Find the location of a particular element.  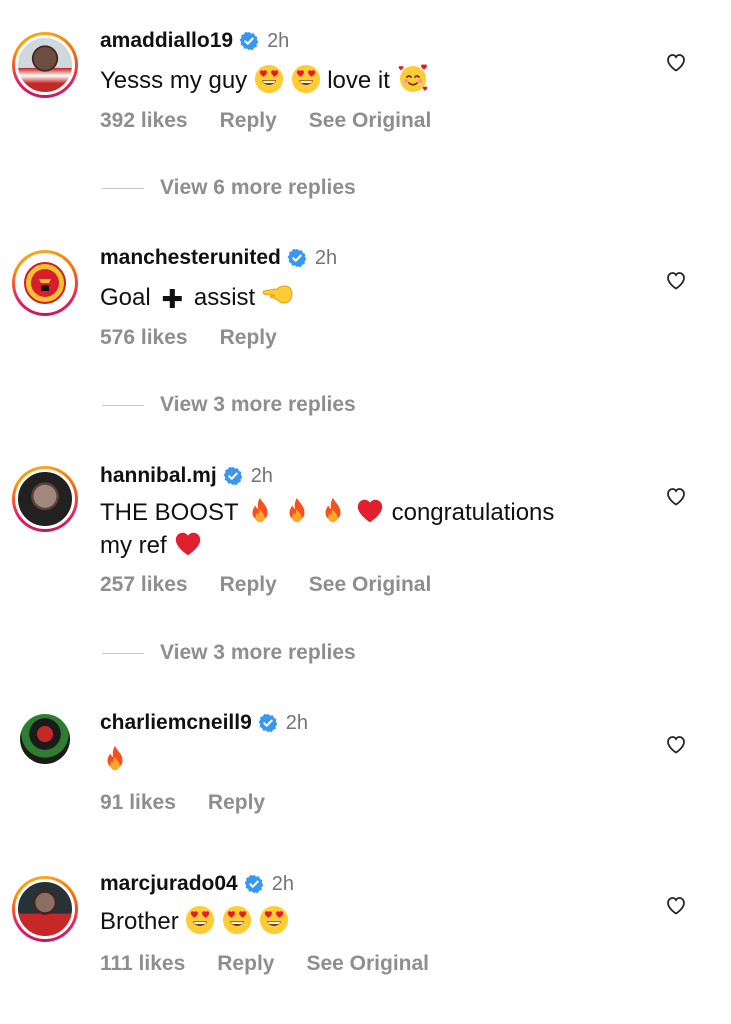

pointing-hand-icon is located at coordinates (278, 295).